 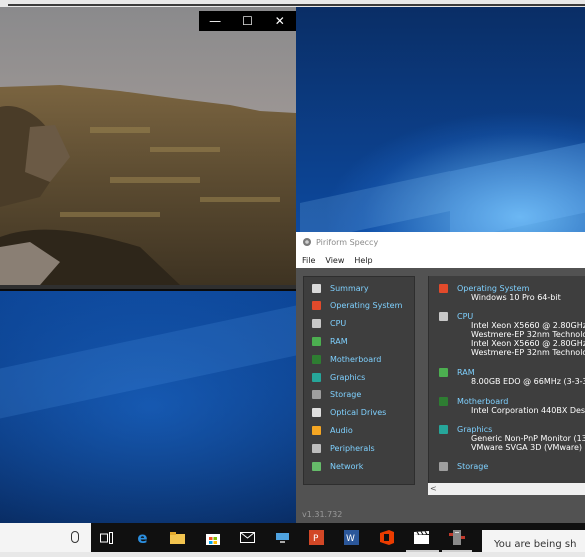 What do you see at coordinates (316, 430) in the screenshot?
I see `audio-icon` at bounding box center [316, 430].